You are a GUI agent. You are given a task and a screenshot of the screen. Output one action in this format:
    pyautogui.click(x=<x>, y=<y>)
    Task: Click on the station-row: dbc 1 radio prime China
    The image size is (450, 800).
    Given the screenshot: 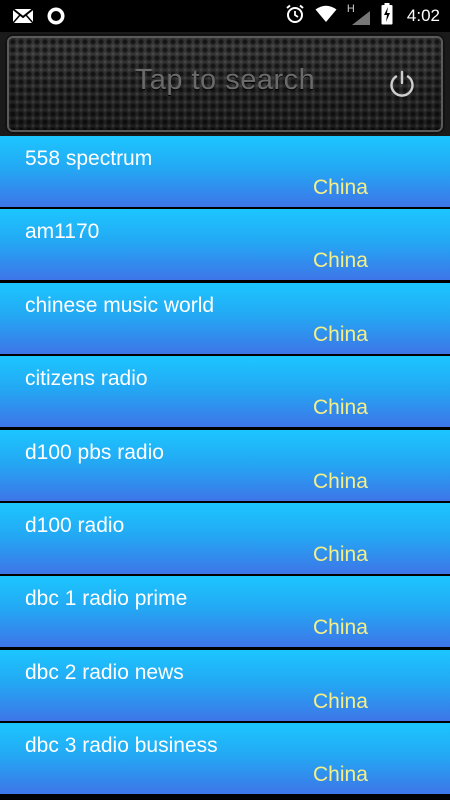 What is the action you would take?
    pyautogui.click(x=225, y=612)
    